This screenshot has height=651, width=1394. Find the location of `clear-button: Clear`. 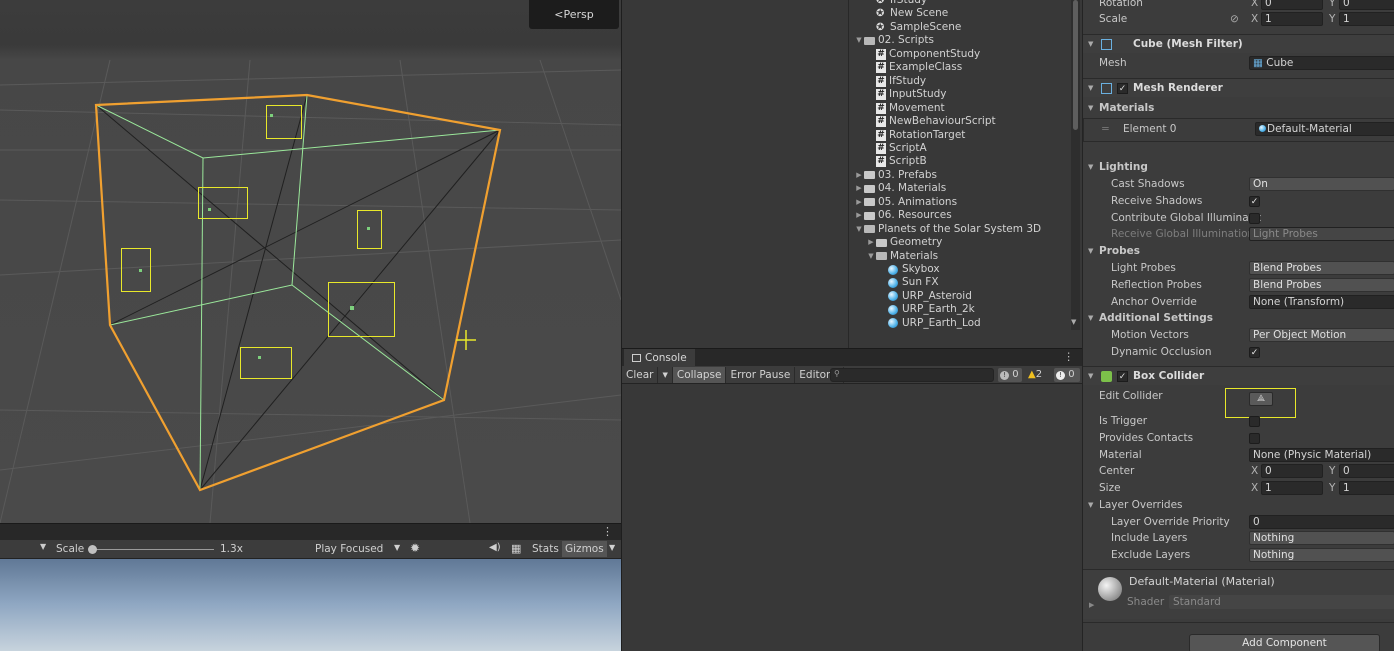

clear-button: Clear is located at coordinates (640, 374).